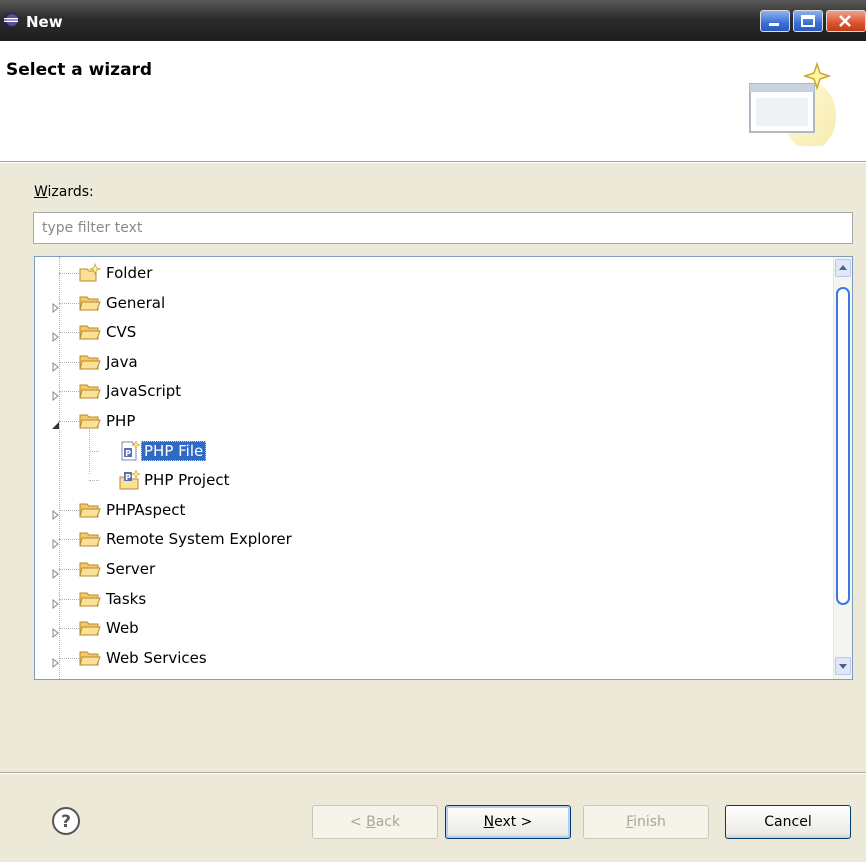 This screenshot has height=862, width=866. I want to click on tree-item: Remote System Explorer, so click(425, 539).